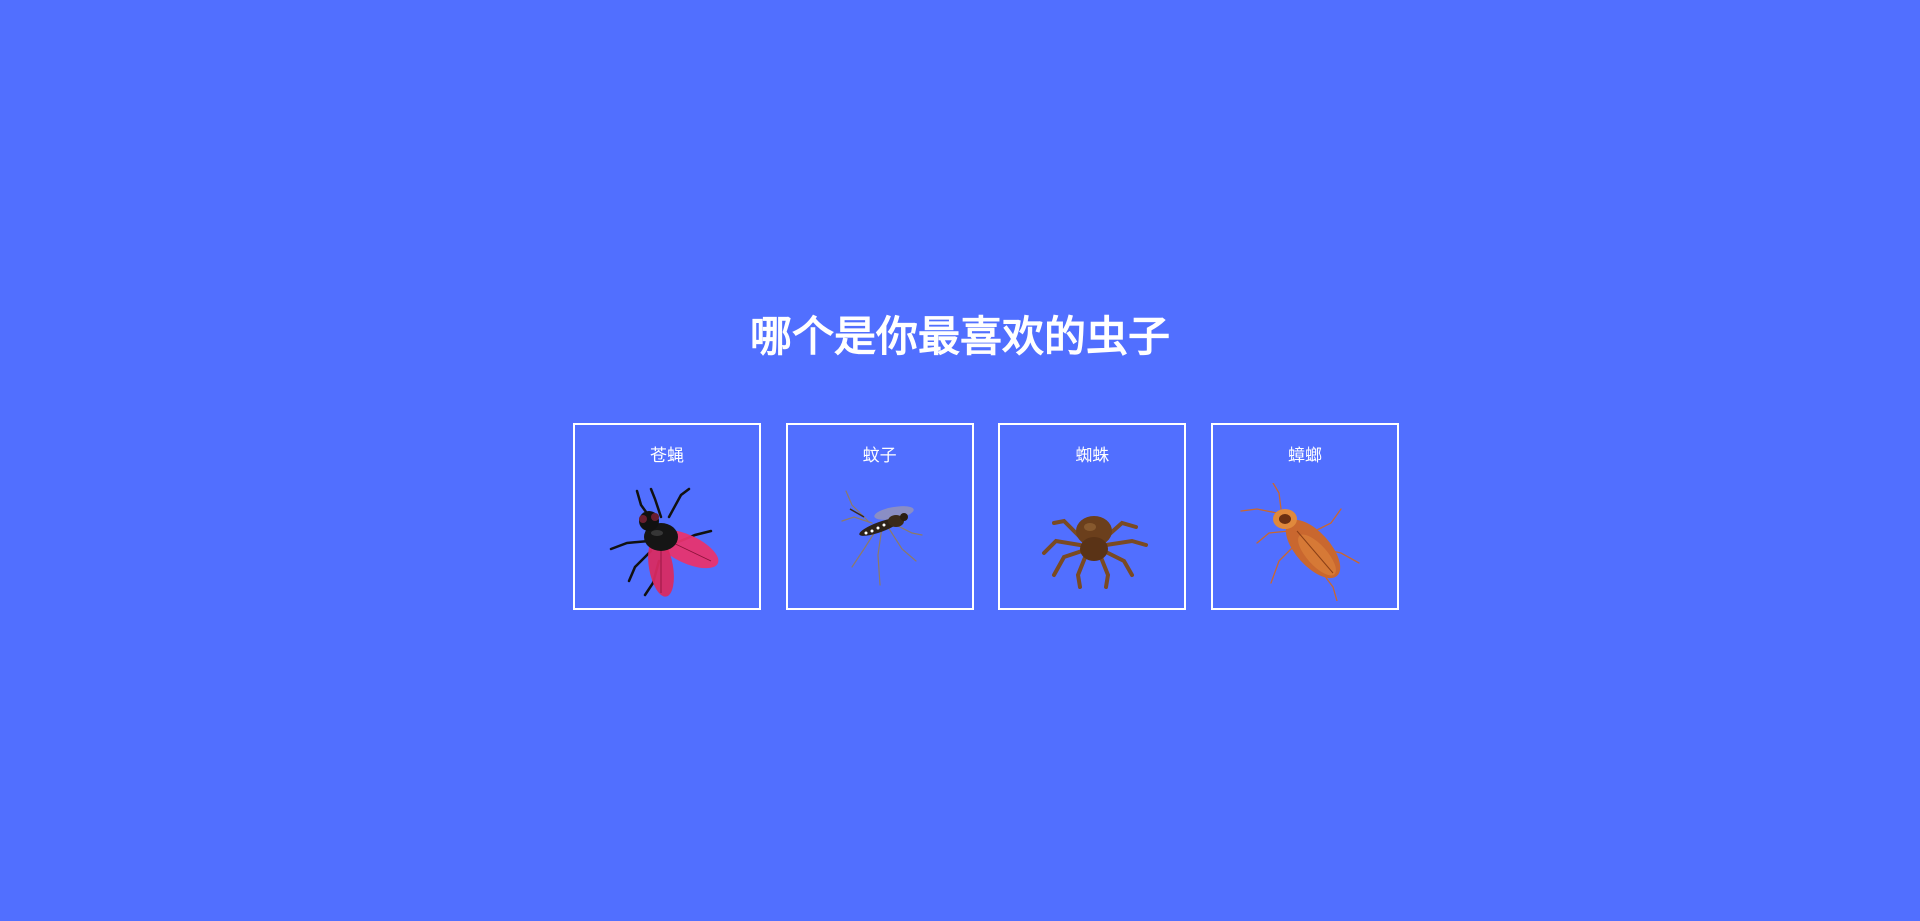  What do you see at coordinates (879, 456) in the screenshot?
I see `bug-card-label: 蚊子` at bounding box center [879, 456].